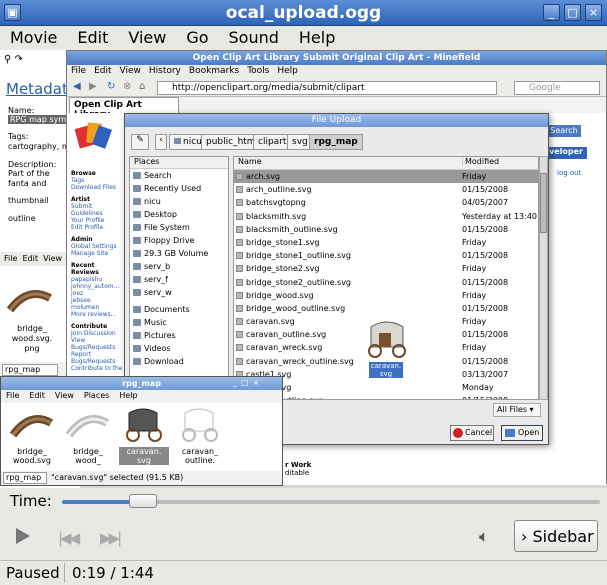 Image resolution: width=607 pixels, height=585 pixels. What do you see at coordinates (551, 12) in the screenshot?
I see `minimize-button: _` at bounding box center [551, 12].